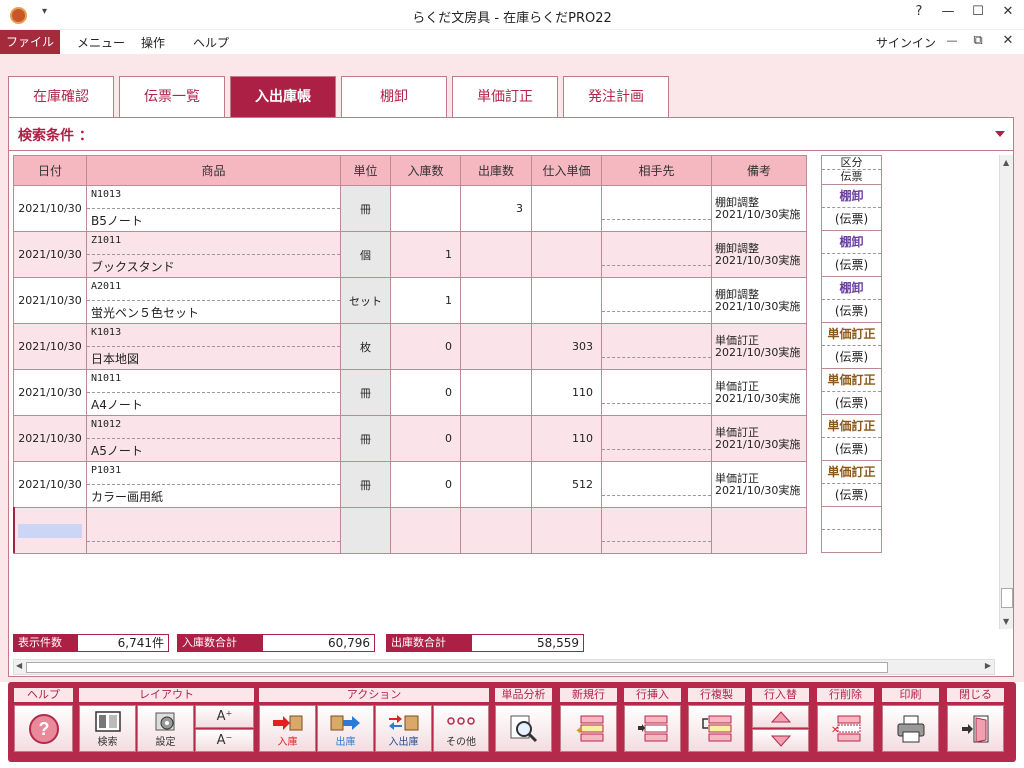  Describe the element at coordinates (1006, 621) in the screenshot. I see `scroll-down-icon: ▼` at that location.